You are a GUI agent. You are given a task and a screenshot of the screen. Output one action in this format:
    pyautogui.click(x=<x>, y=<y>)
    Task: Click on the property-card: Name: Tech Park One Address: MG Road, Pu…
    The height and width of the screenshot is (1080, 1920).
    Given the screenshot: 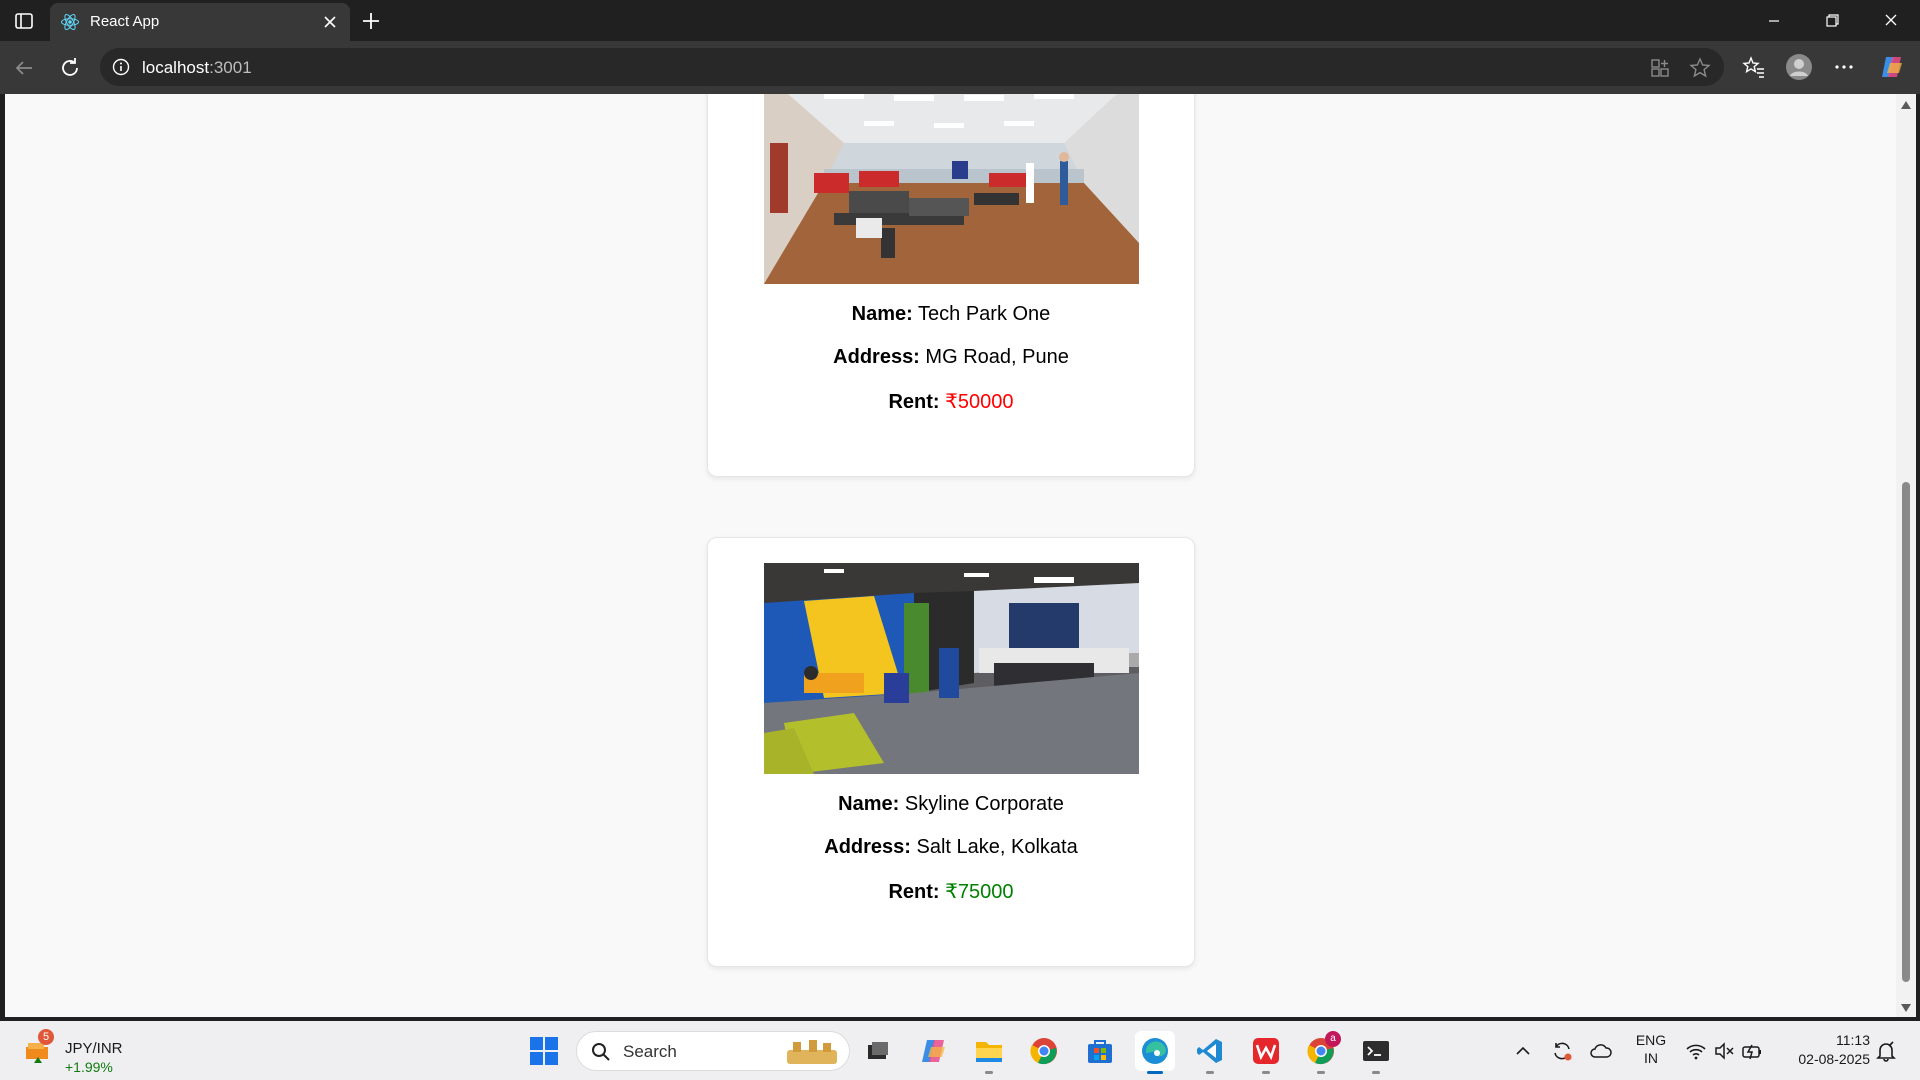 What is the action you would take?
    pyautogui.click(x=951, y=285)
    